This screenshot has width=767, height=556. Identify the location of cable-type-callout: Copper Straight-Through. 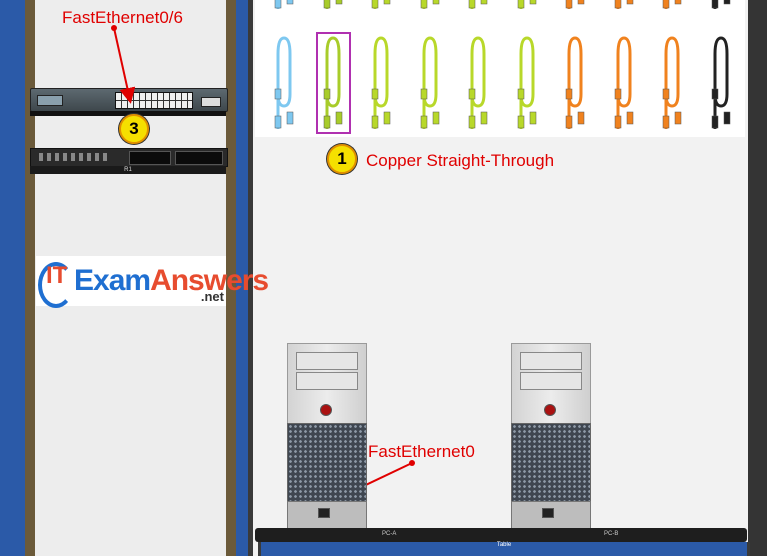
(460, 160).